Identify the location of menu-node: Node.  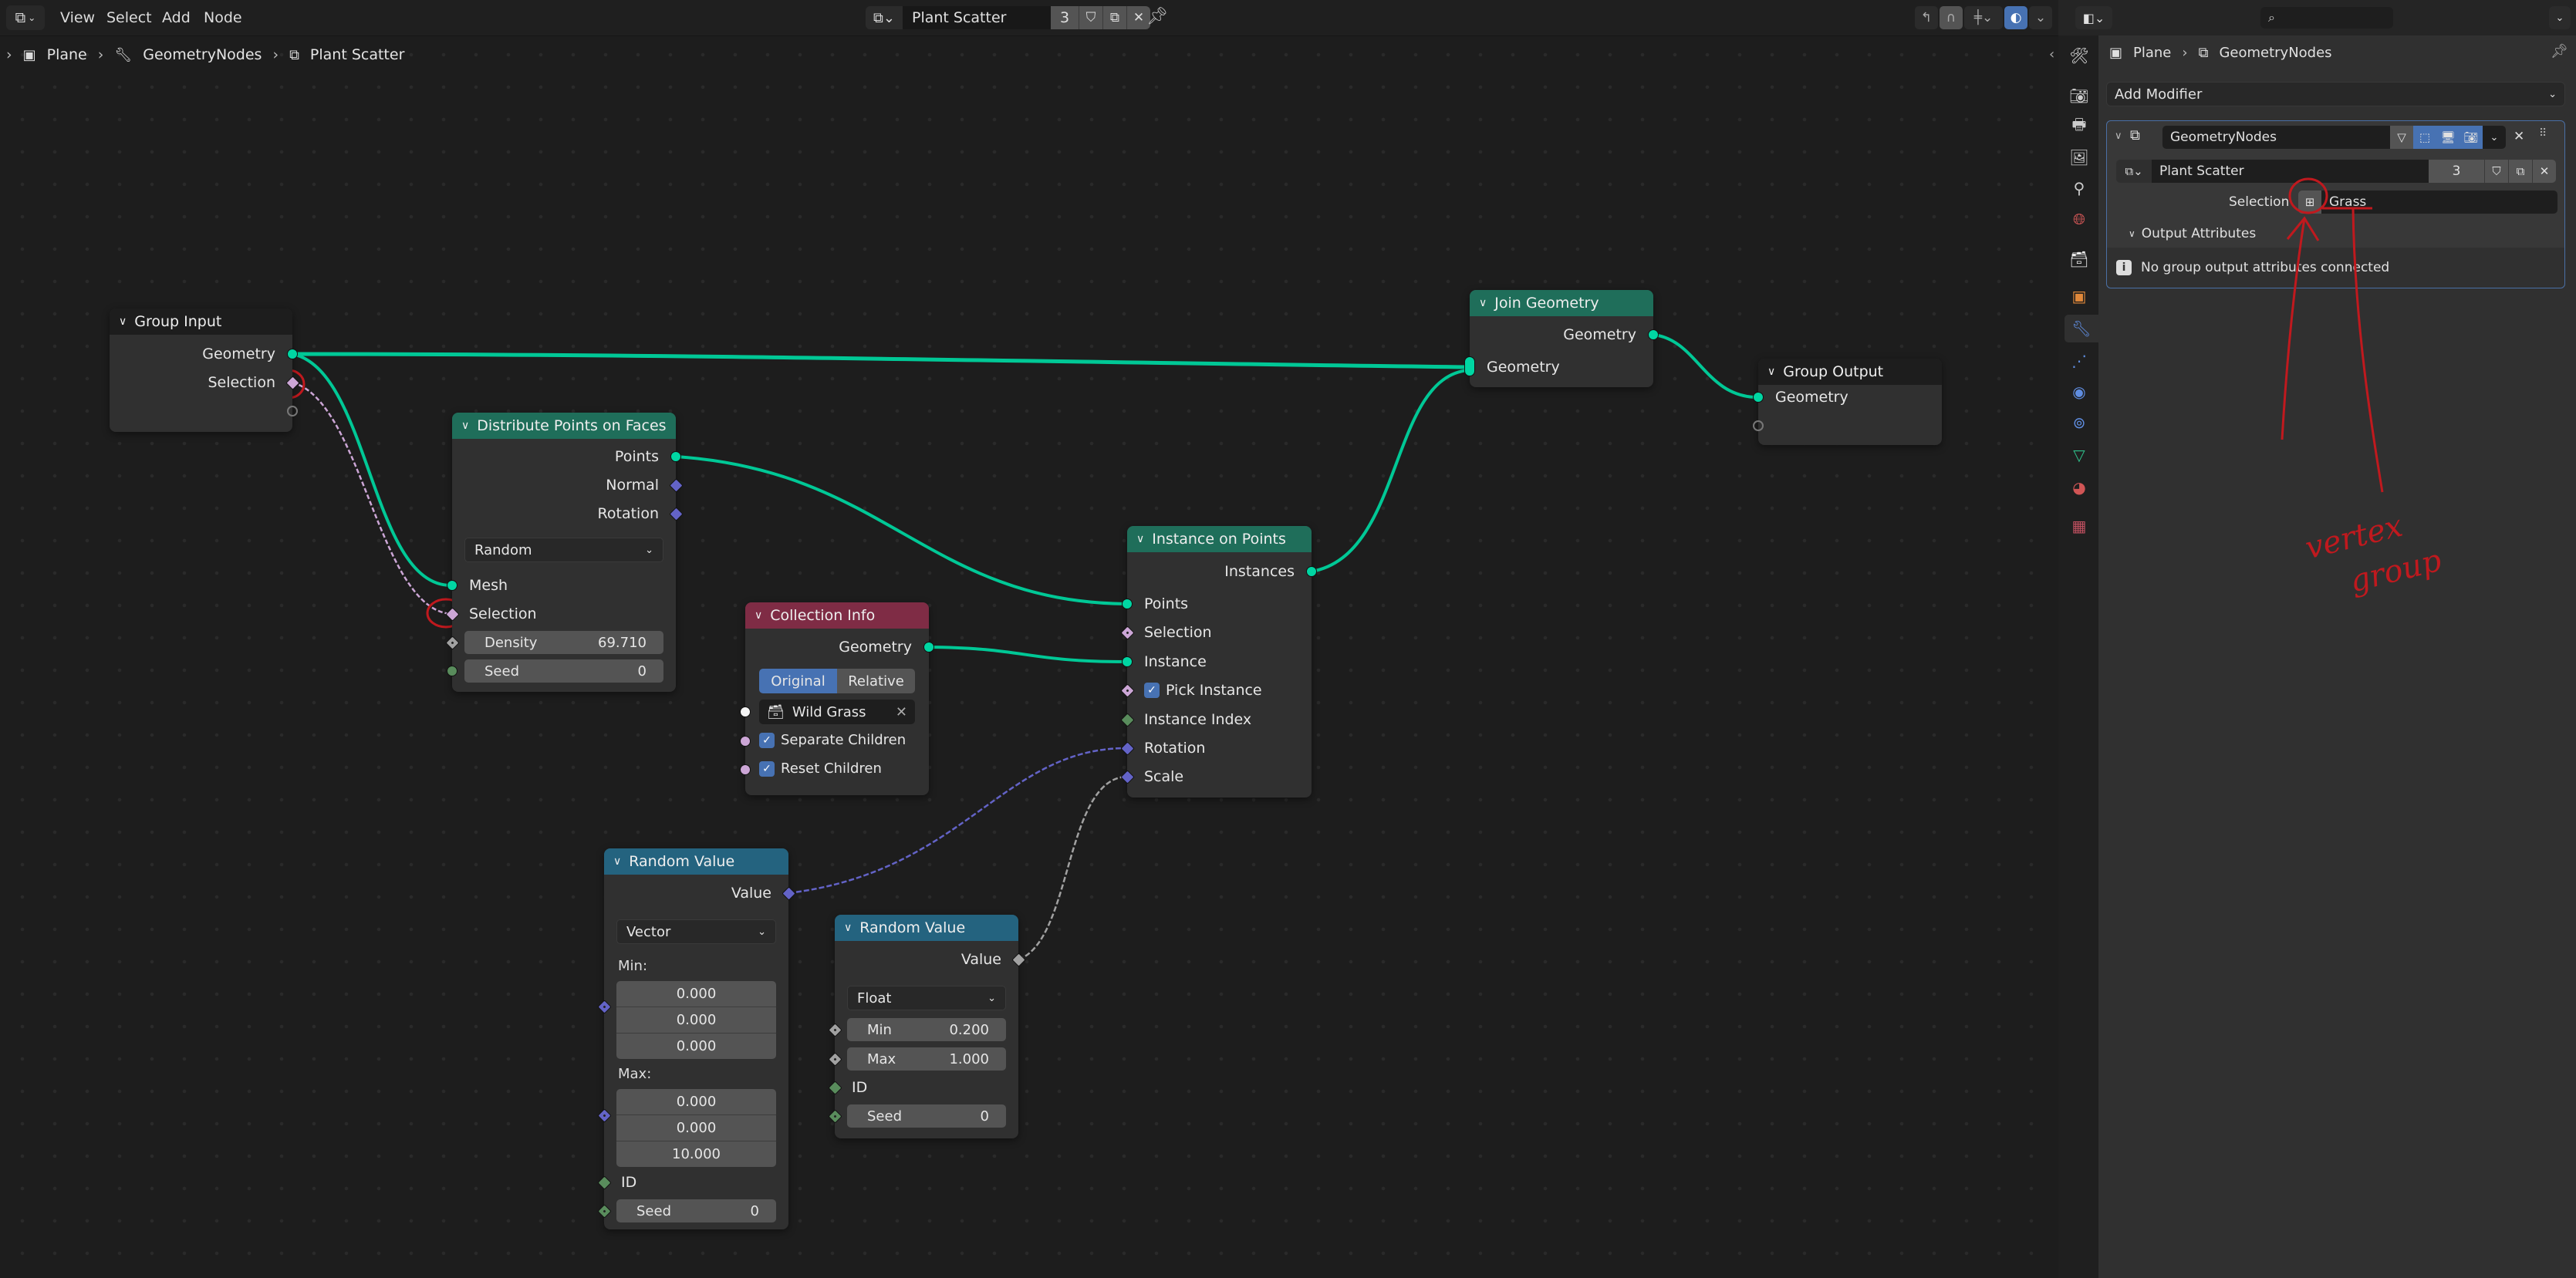
(223, 17).